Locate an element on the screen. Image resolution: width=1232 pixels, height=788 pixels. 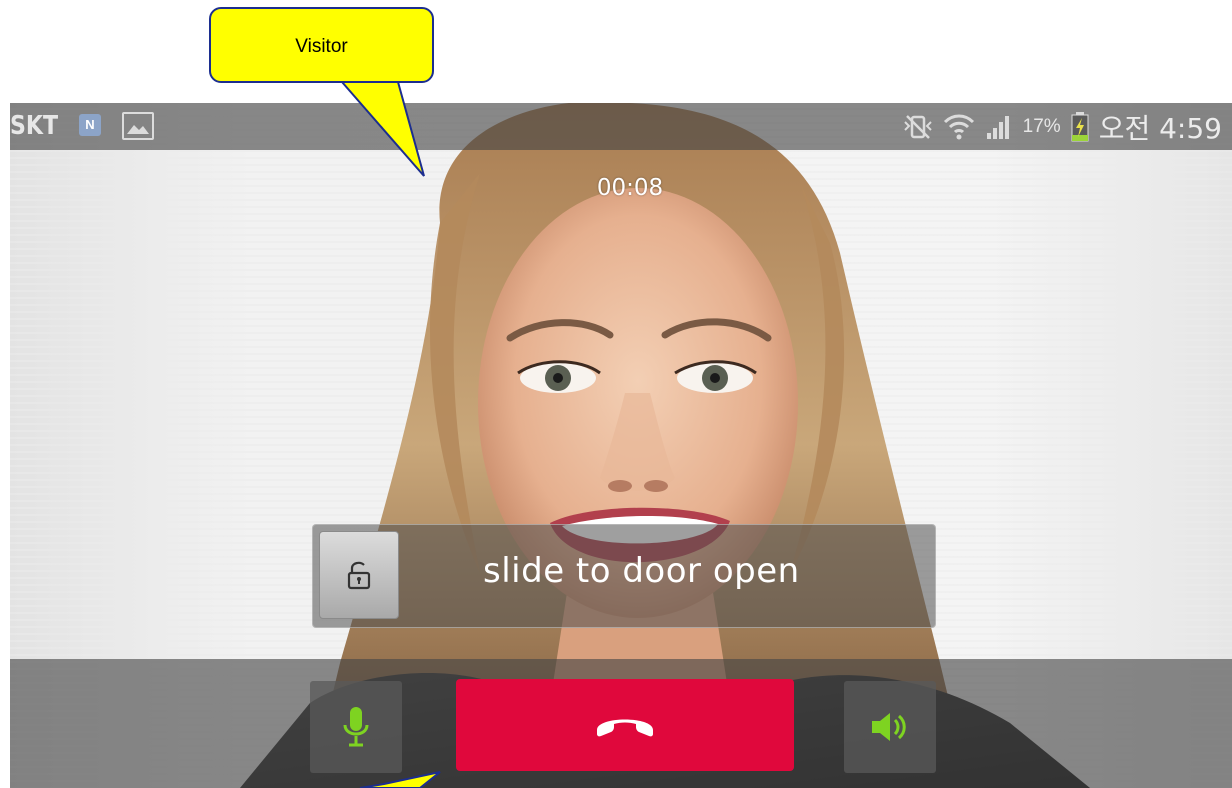
unlock-icon is located at coordinates (359, 575).